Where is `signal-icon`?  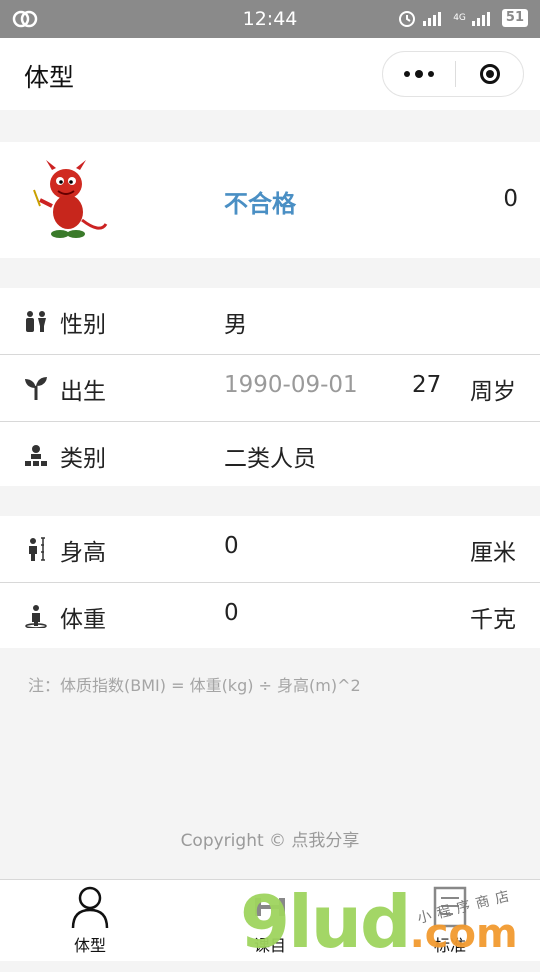
signal-icon is located at coordinates (432, 19).